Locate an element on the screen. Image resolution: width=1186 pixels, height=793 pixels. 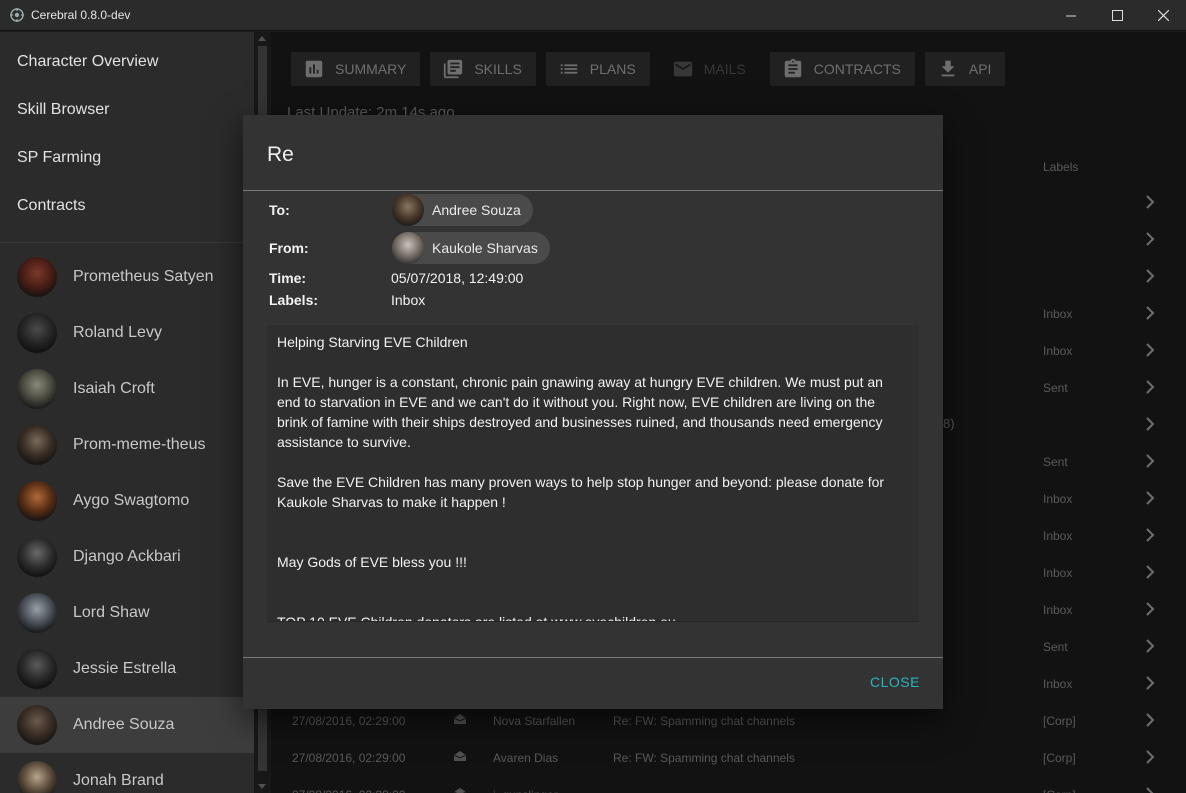
character-name: Andree Souza is located at coordinates (124, 724).